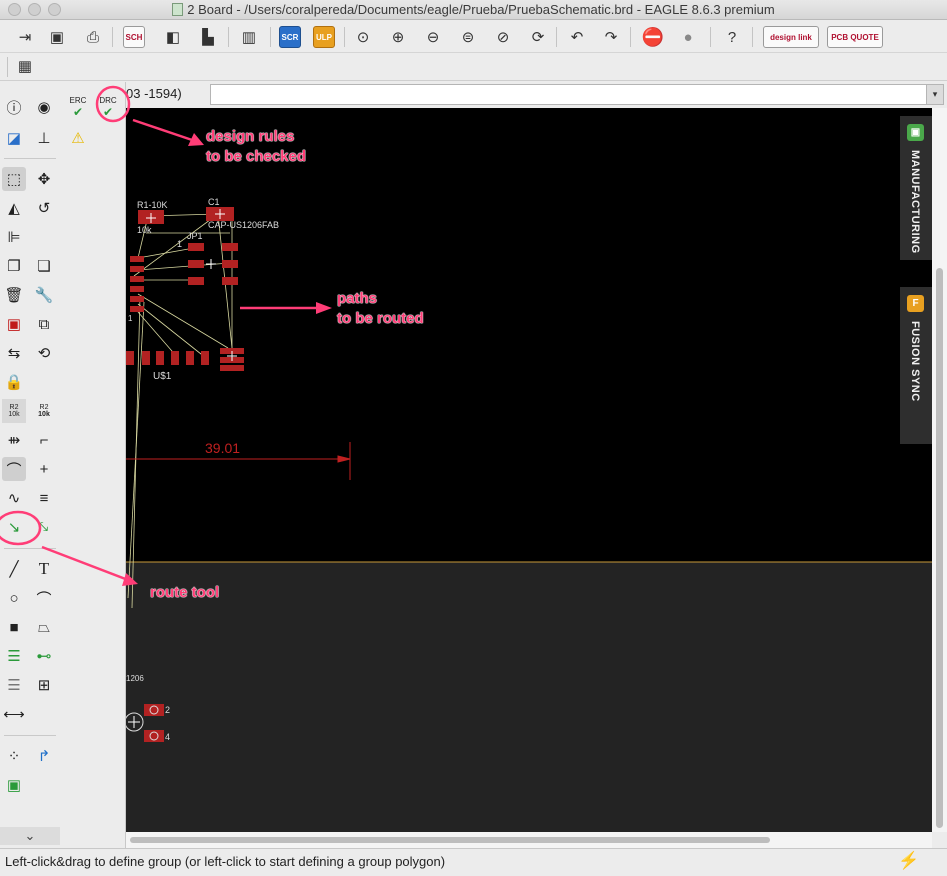 Image resolution: width=947 pixels, height=876 pixels. I want to click on circle-tool-icon: ○, so click(14, 598).